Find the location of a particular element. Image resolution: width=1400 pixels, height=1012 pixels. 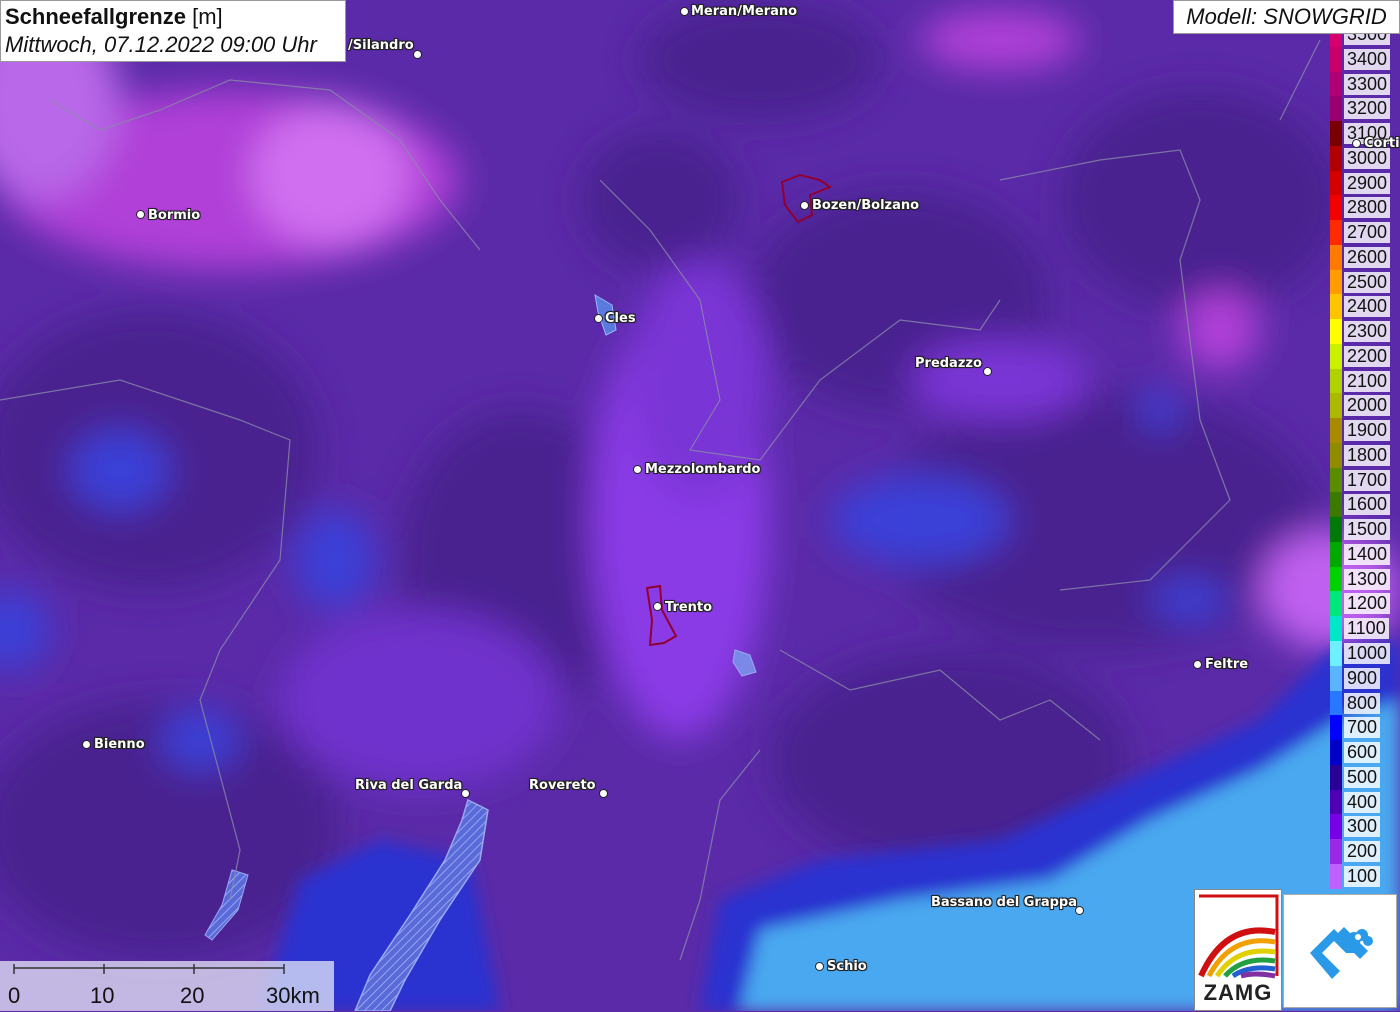

legend-label: 2400 is located at coordinates (1367, 307).